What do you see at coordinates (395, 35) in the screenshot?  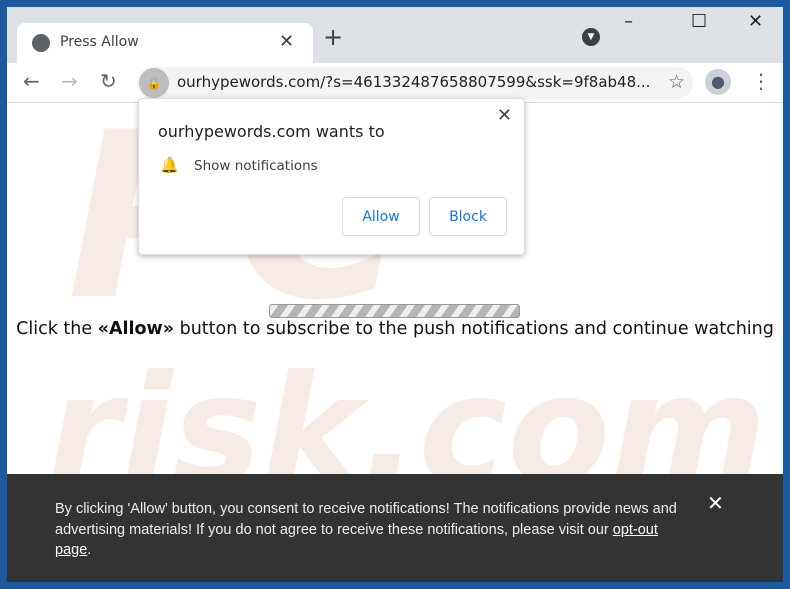 I see `tab-strip: Press Allow ✕ + ▼ – ☐ ✕` at bounding box center [395, 35].